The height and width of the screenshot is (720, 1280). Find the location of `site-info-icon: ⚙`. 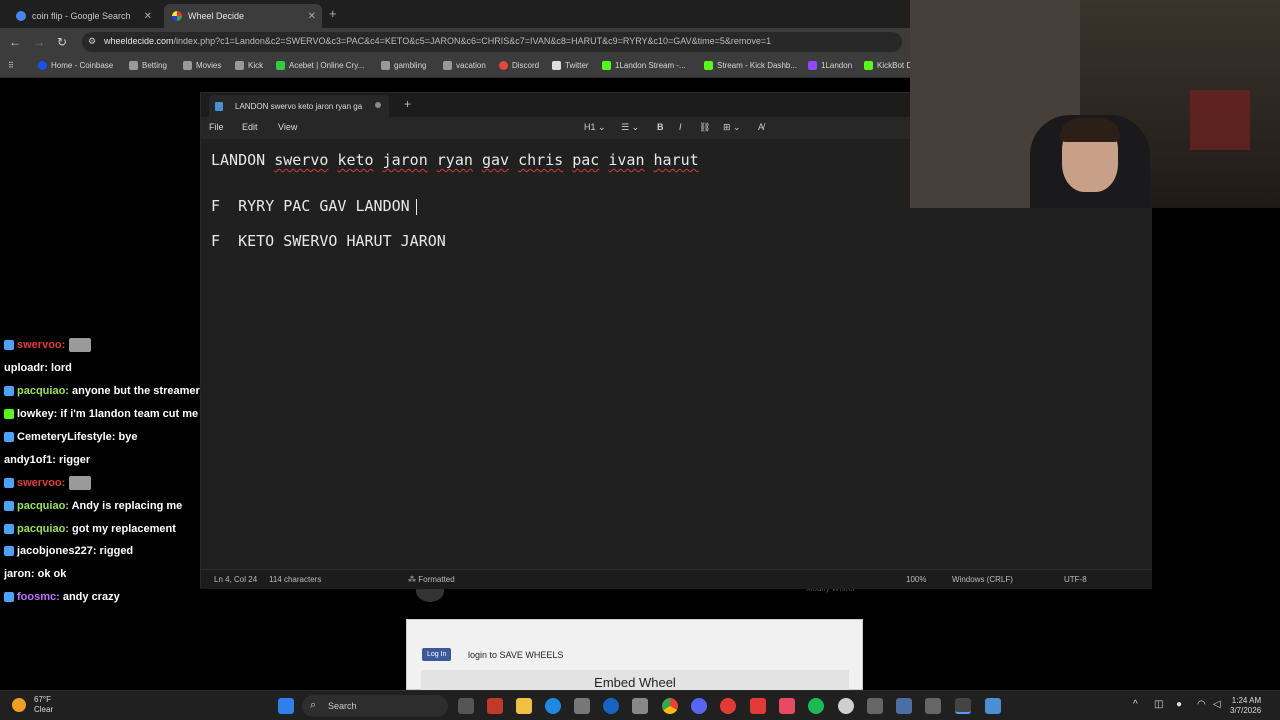

site-info-icon: ⚙ is located at coordinates (92, 41).